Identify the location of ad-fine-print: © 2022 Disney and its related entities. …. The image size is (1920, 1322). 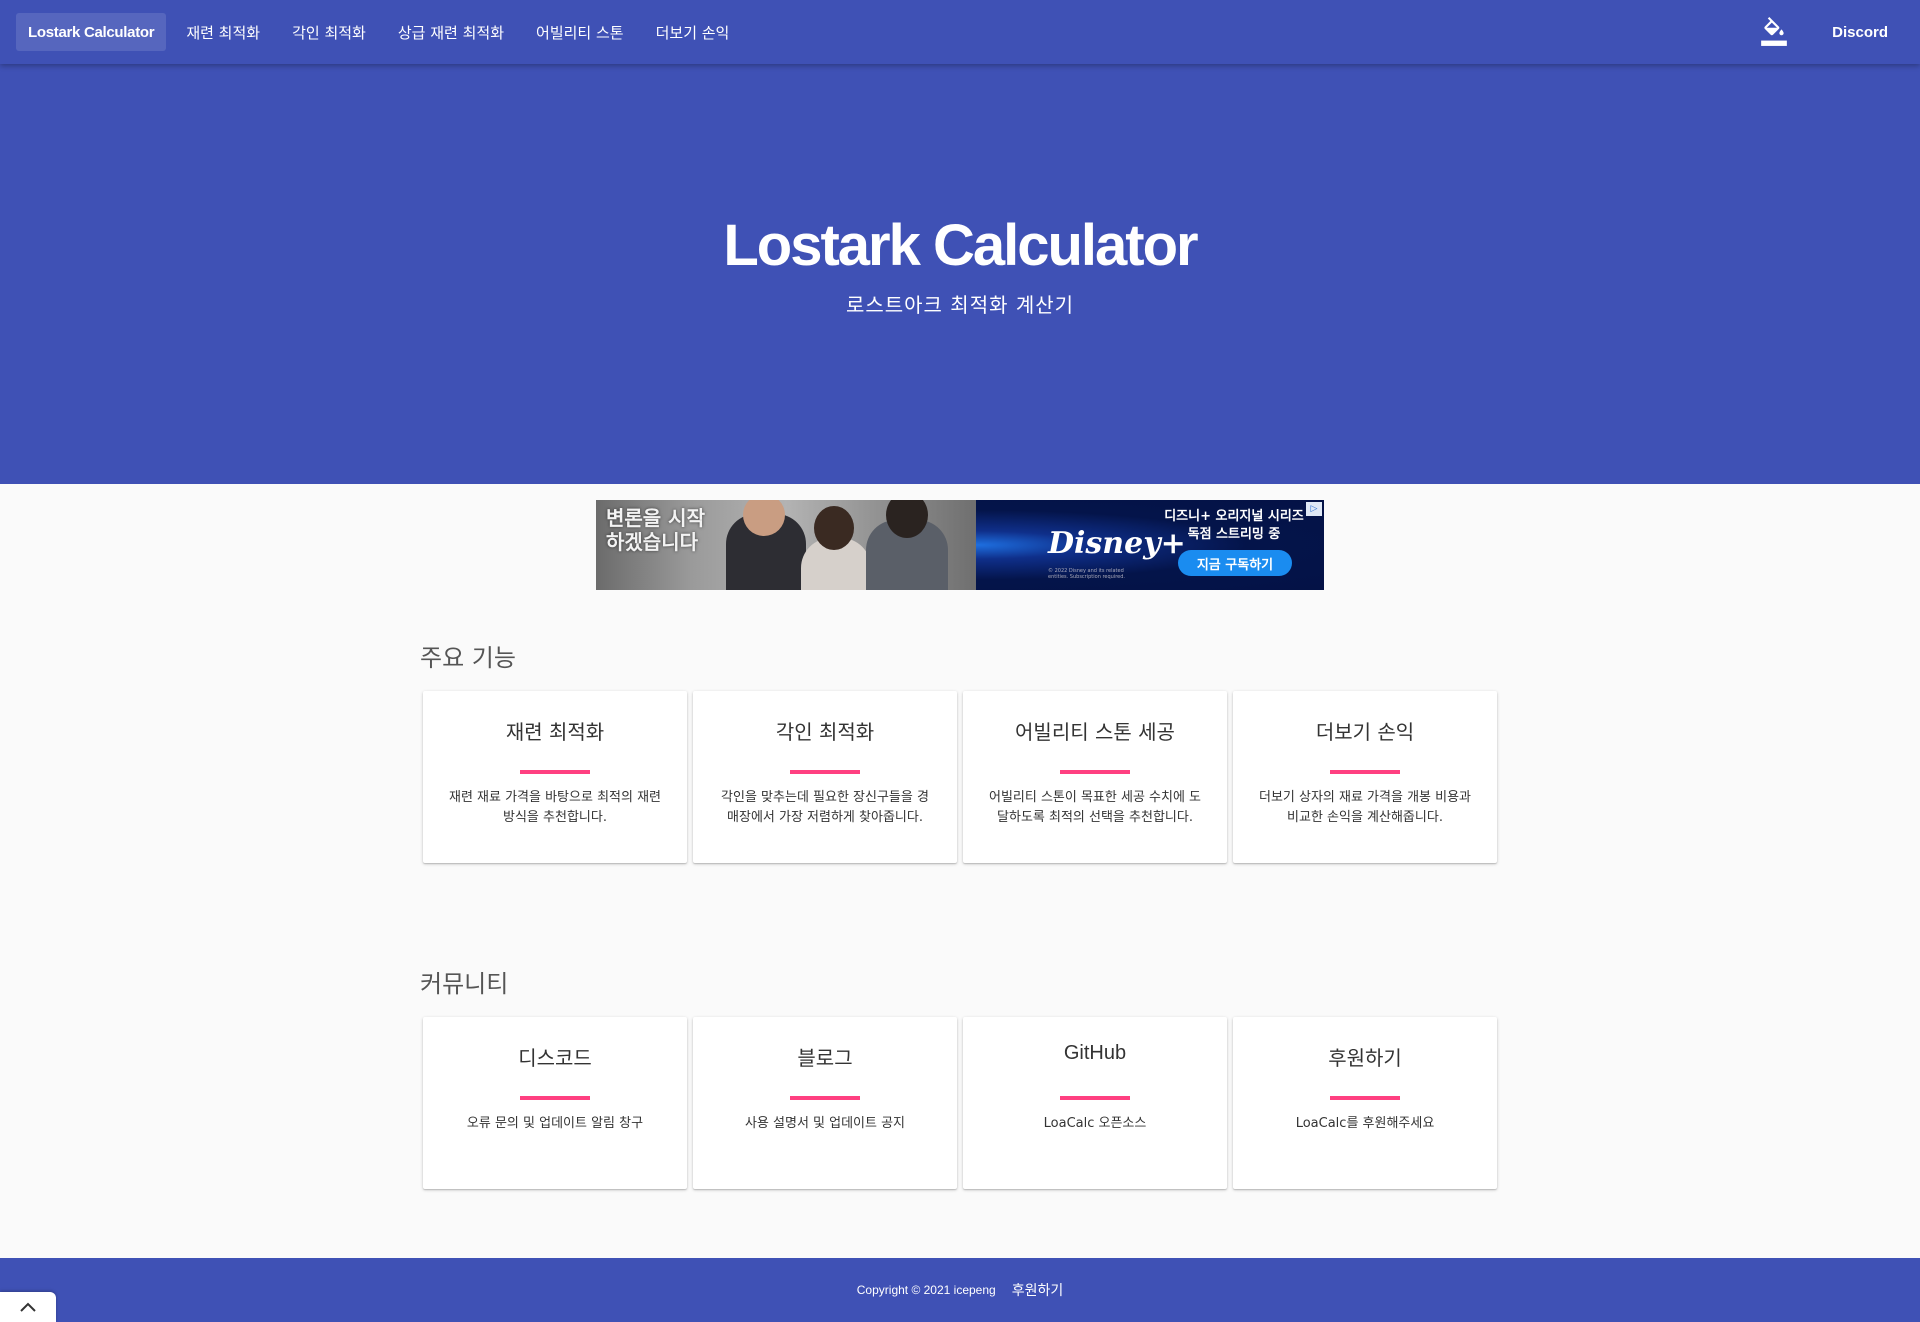
(1086, 574).